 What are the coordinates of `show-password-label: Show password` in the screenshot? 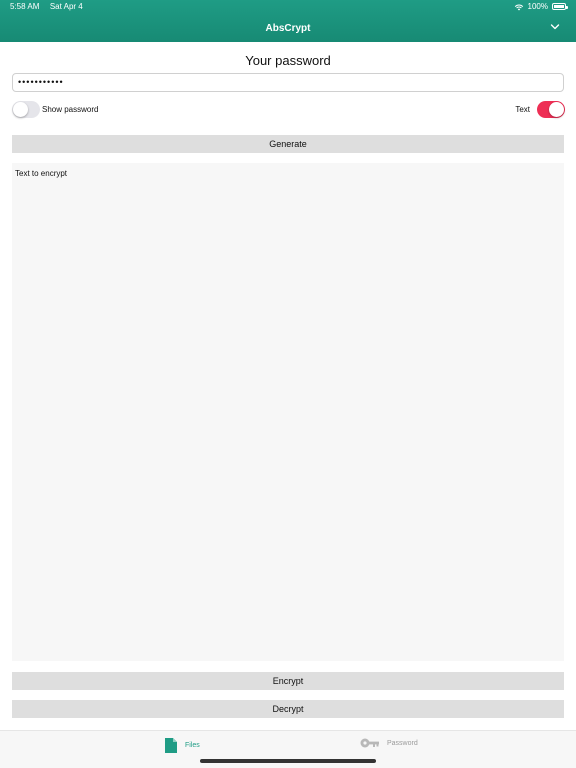 It's located at (70, 109).